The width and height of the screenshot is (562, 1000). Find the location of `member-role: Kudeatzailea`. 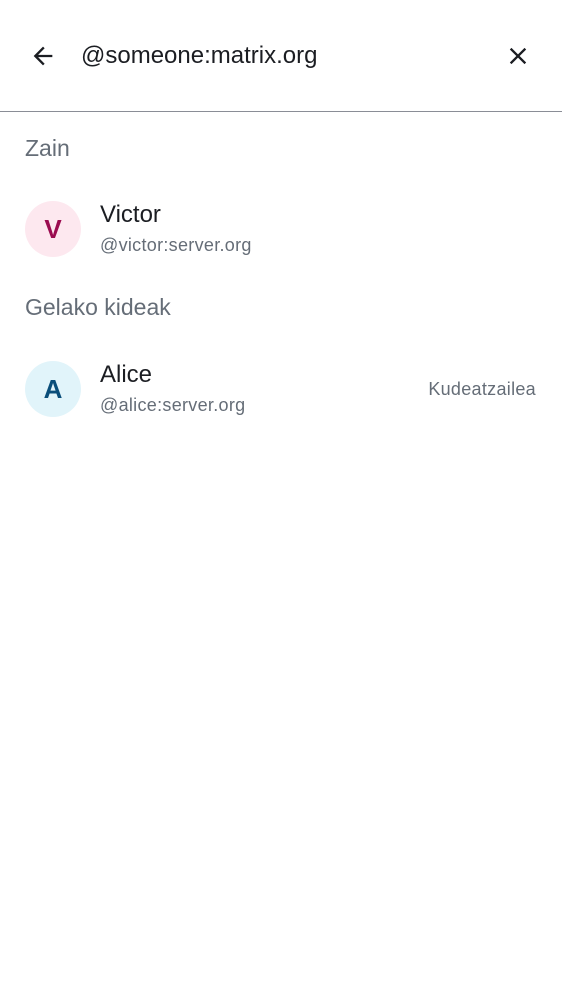

member-role: Kudeatzailea is located at coordinates (482, 389).